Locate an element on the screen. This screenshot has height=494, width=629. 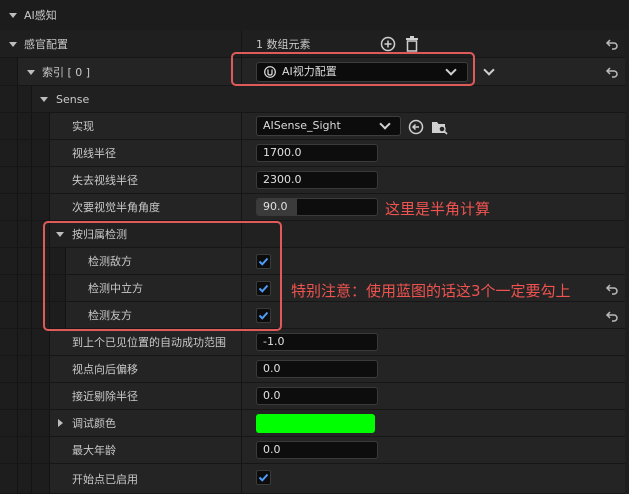
lose-sight-radius-row: 失去视线半径 2300.0 is located at coordinates (314, 180).